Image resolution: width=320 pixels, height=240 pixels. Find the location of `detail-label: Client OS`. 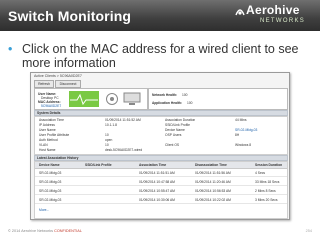

detail-label: Client OS is located at coordinates (172, 145).